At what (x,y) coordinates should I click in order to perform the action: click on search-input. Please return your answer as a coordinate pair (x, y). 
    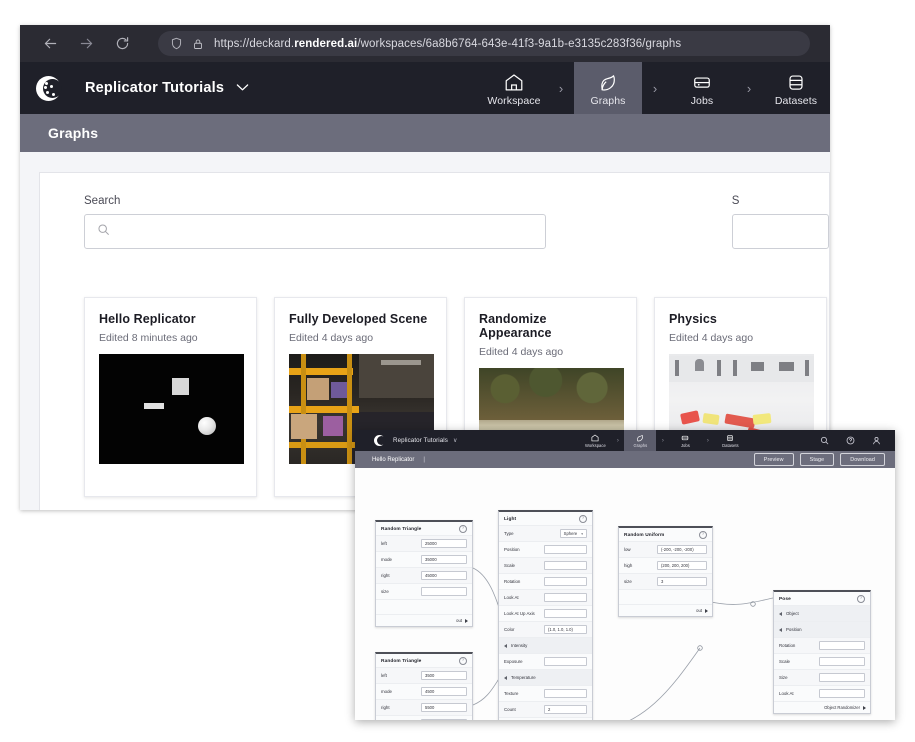
    Looking at the image, I should click on (326, 231).